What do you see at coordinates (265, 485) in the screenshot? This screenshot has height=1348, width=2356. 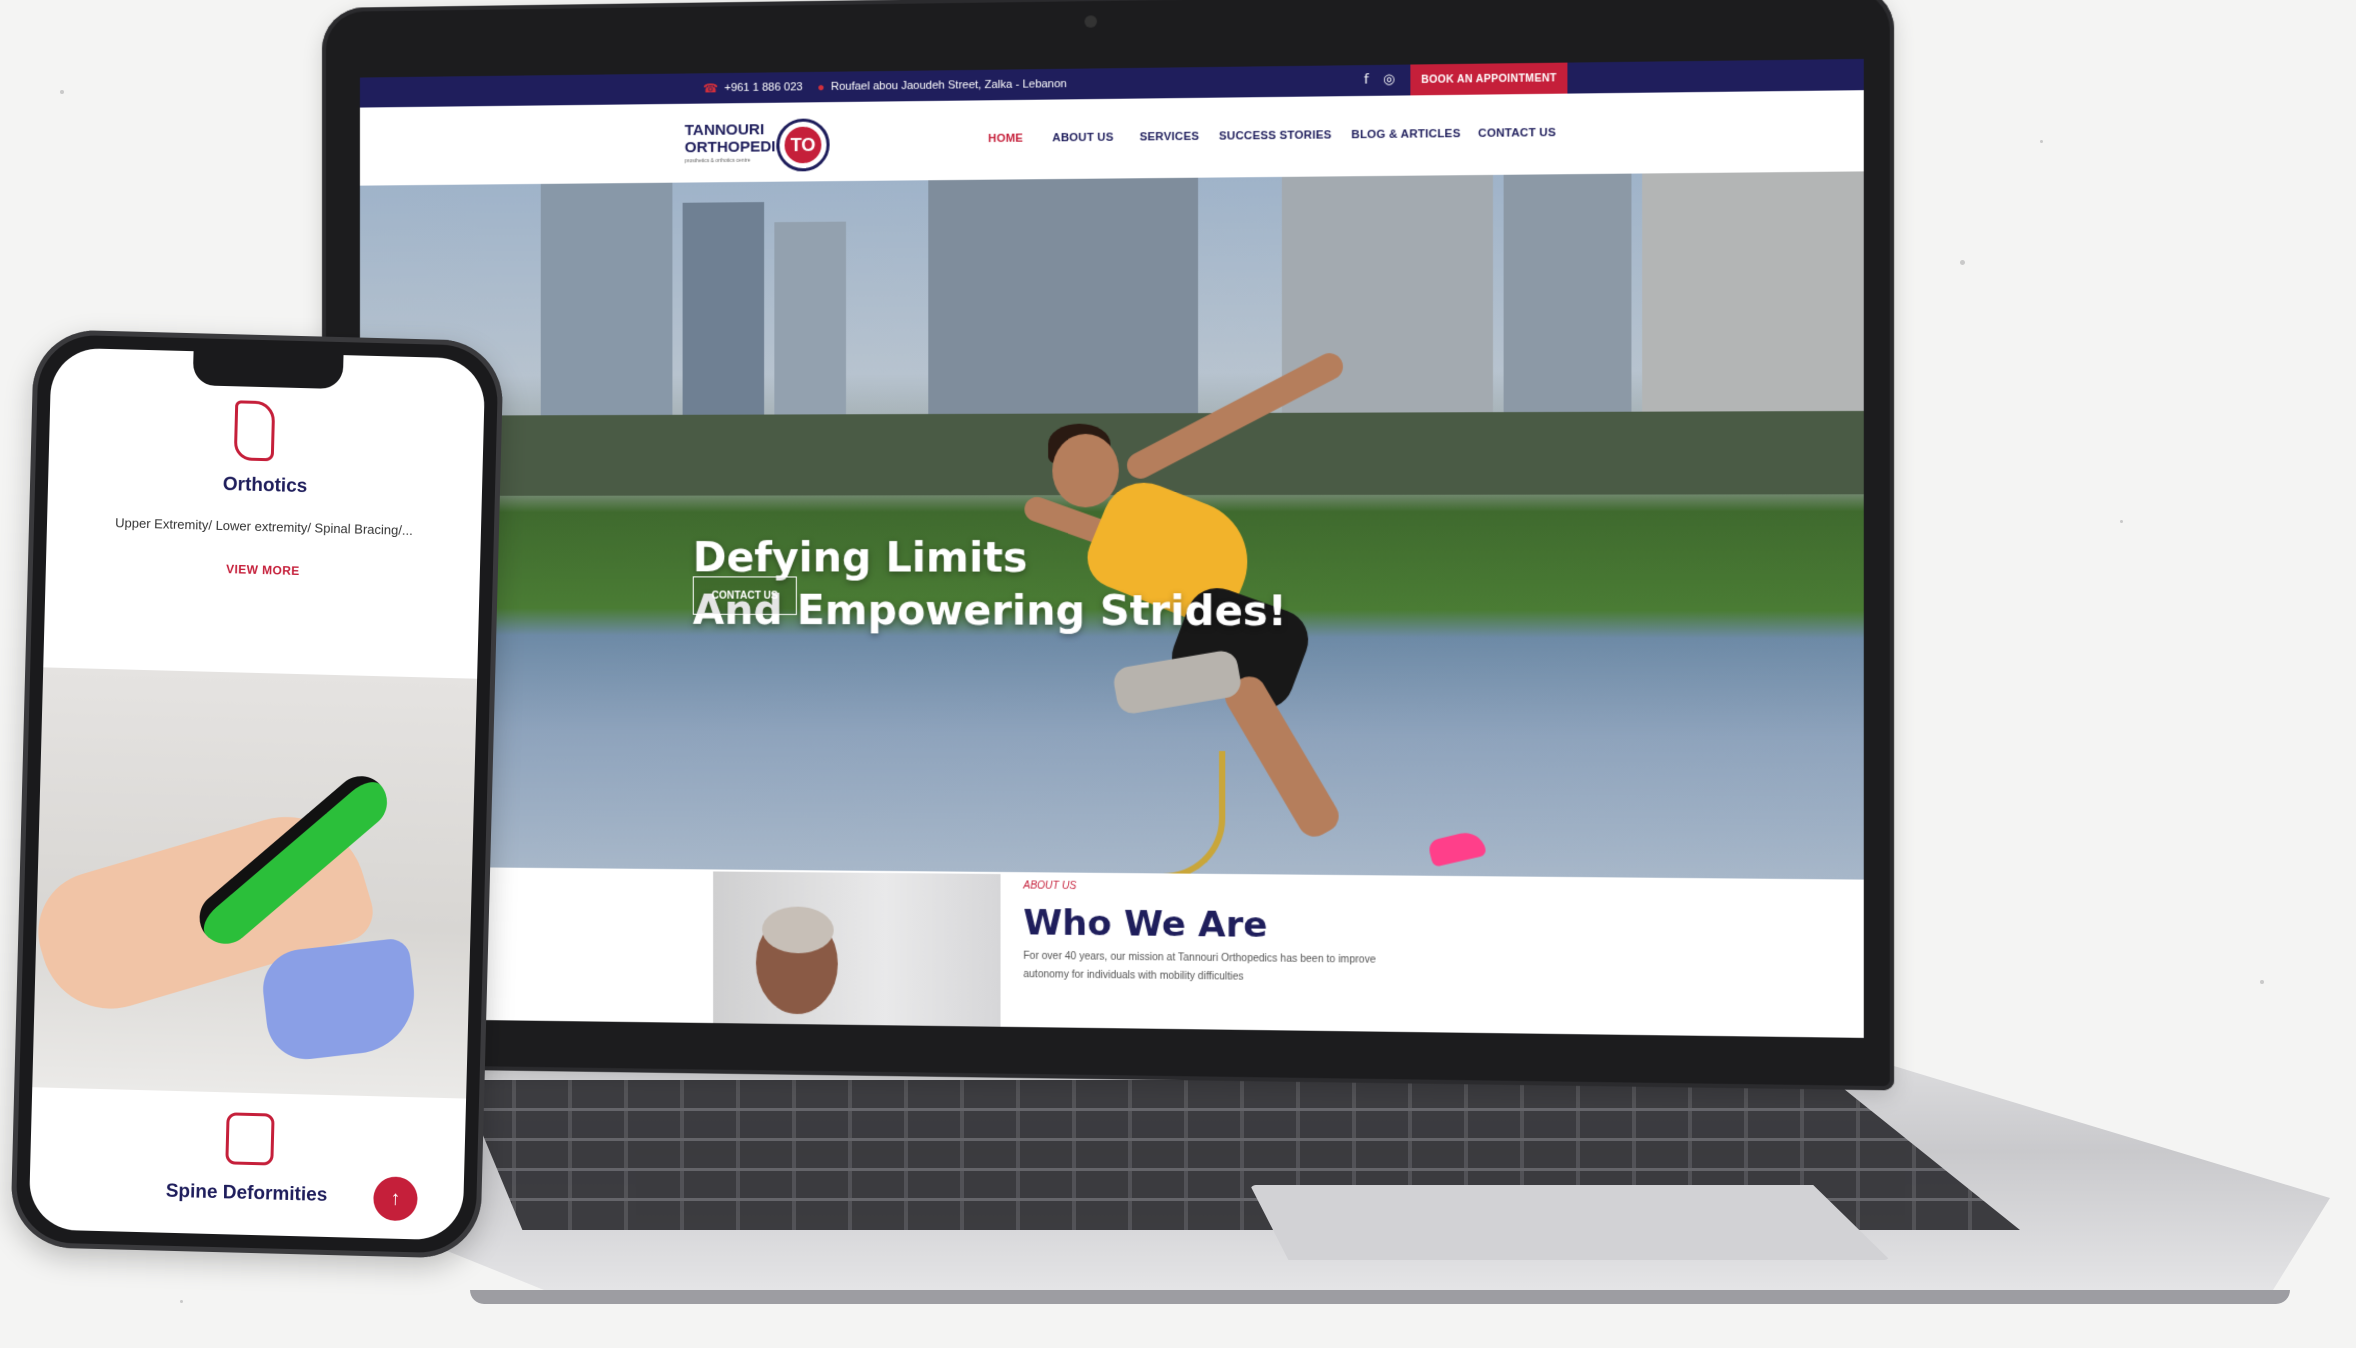 I see `orthotics-title: Orthotics` at bounding box center [265, 485].